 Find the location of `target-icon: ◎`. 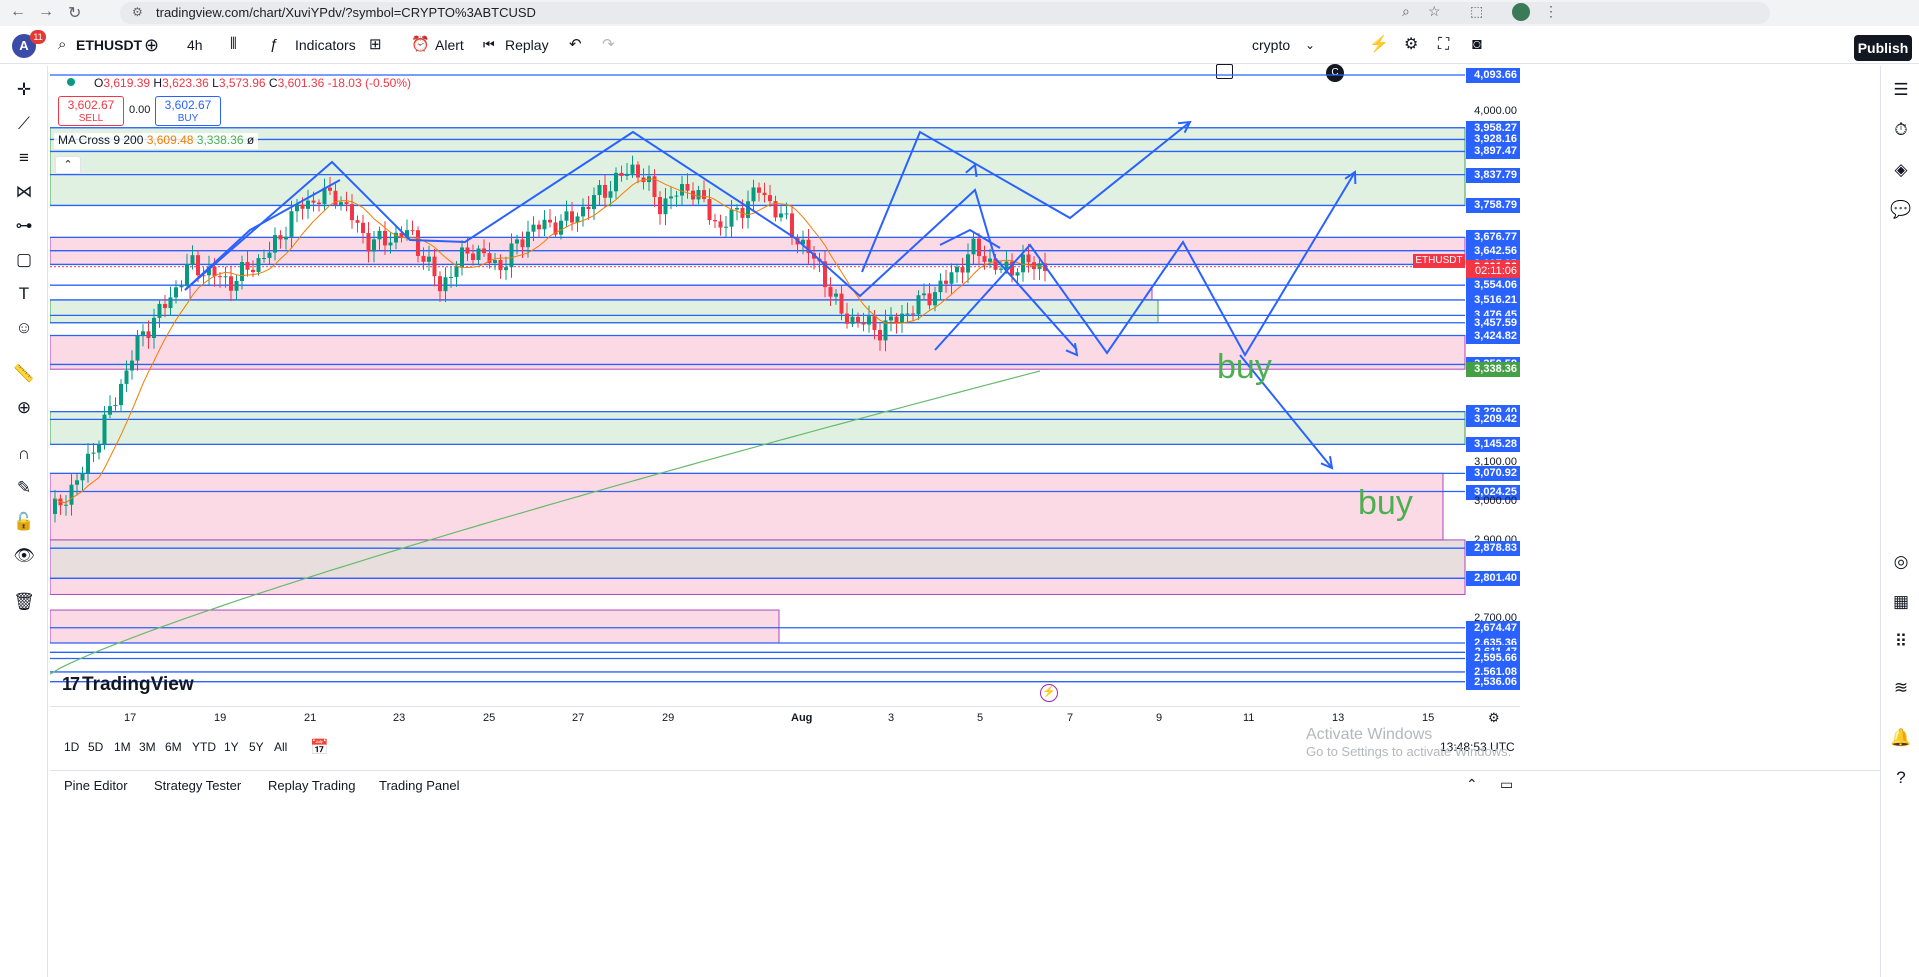

target-icon: ◎ is located at coordinates (1901, 562).